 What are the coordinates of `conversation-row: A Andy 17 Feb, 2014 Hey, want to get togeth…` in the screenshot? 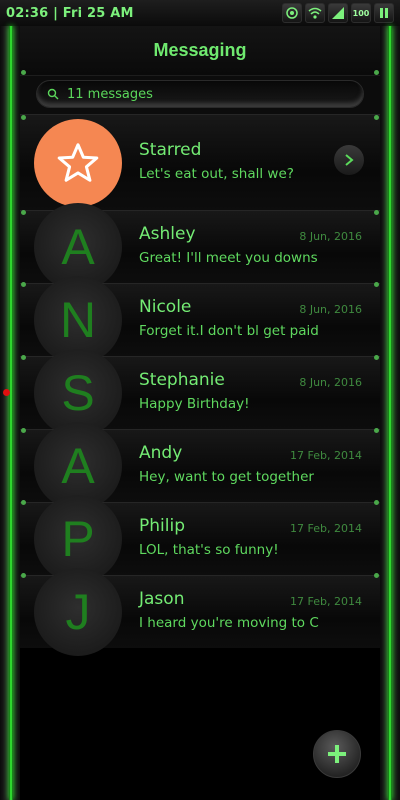 It's located at (200, 466).